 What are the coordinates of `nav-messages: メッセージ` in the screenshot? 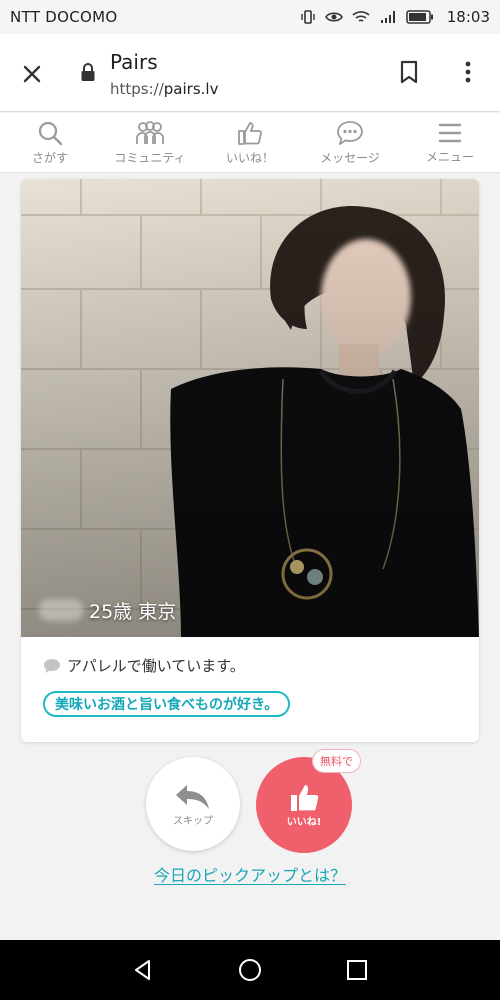 It's located at (350, 142).